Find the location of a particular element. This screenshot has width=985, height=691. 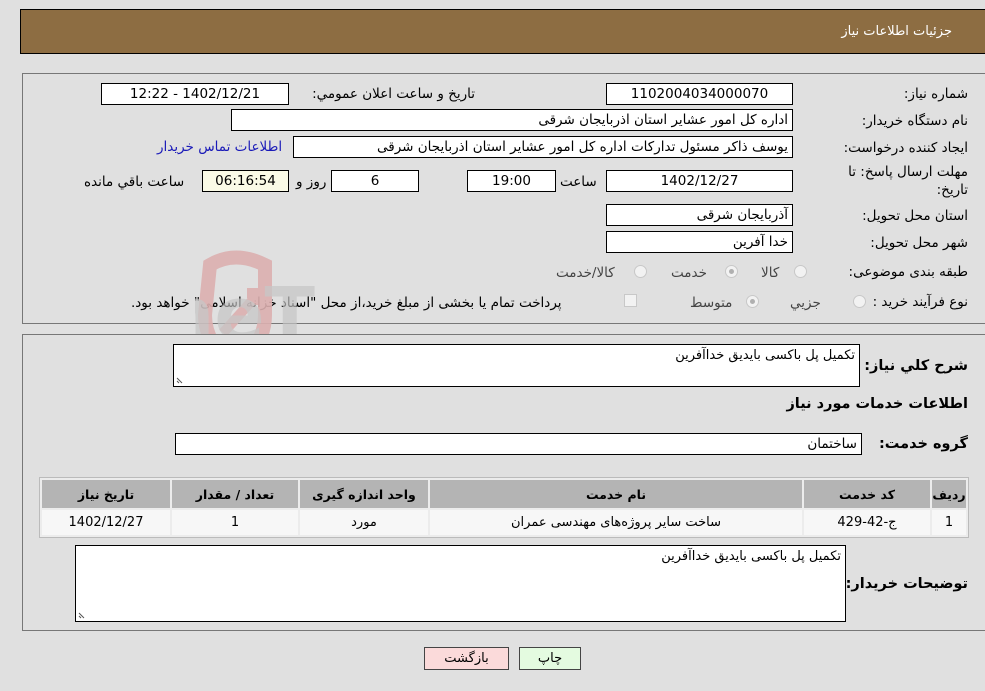

col-header-service-code: کد خدمت is located at coordinates (867, 494).